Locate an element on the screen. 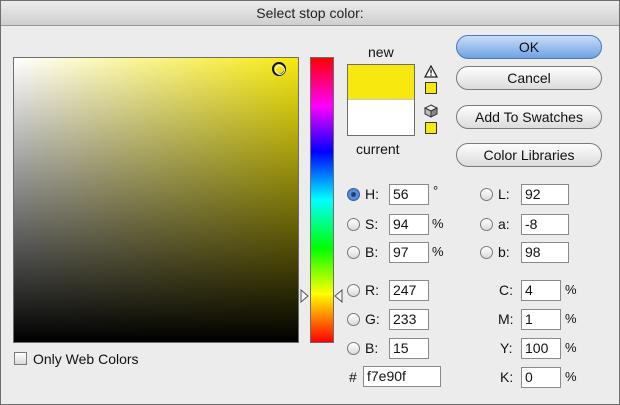  magenta-field: 1 is located at coordinates (541, 319).